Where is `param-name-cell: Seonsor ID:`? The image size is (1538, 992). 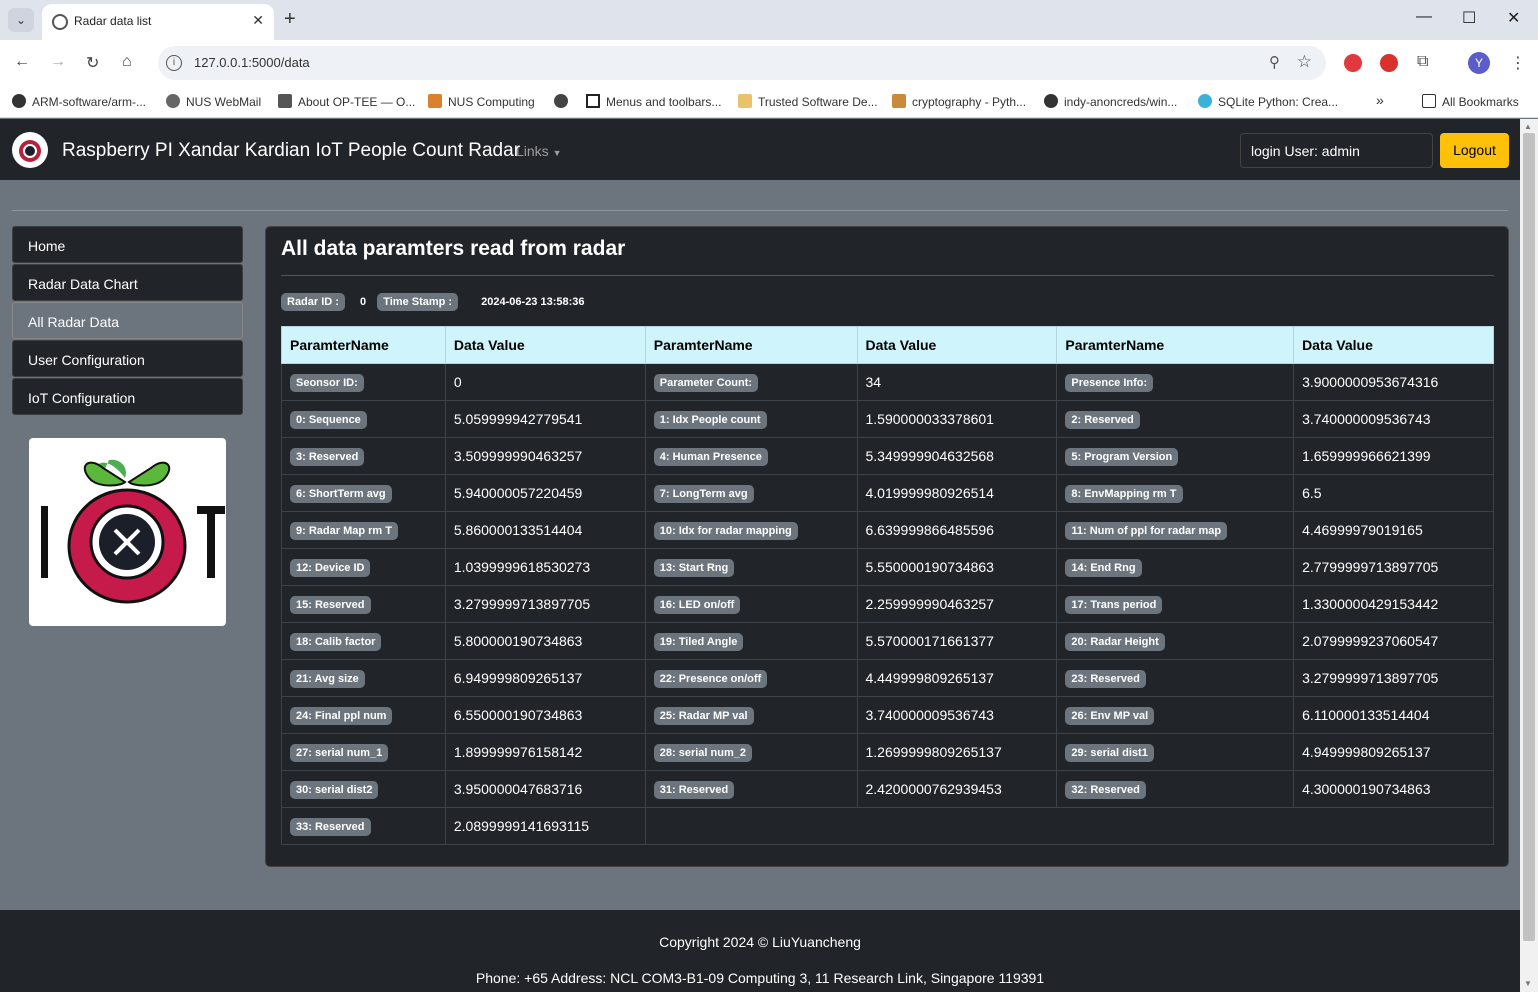 param-name-cell: Seonsor ID: is located at coordinates (363, 382).